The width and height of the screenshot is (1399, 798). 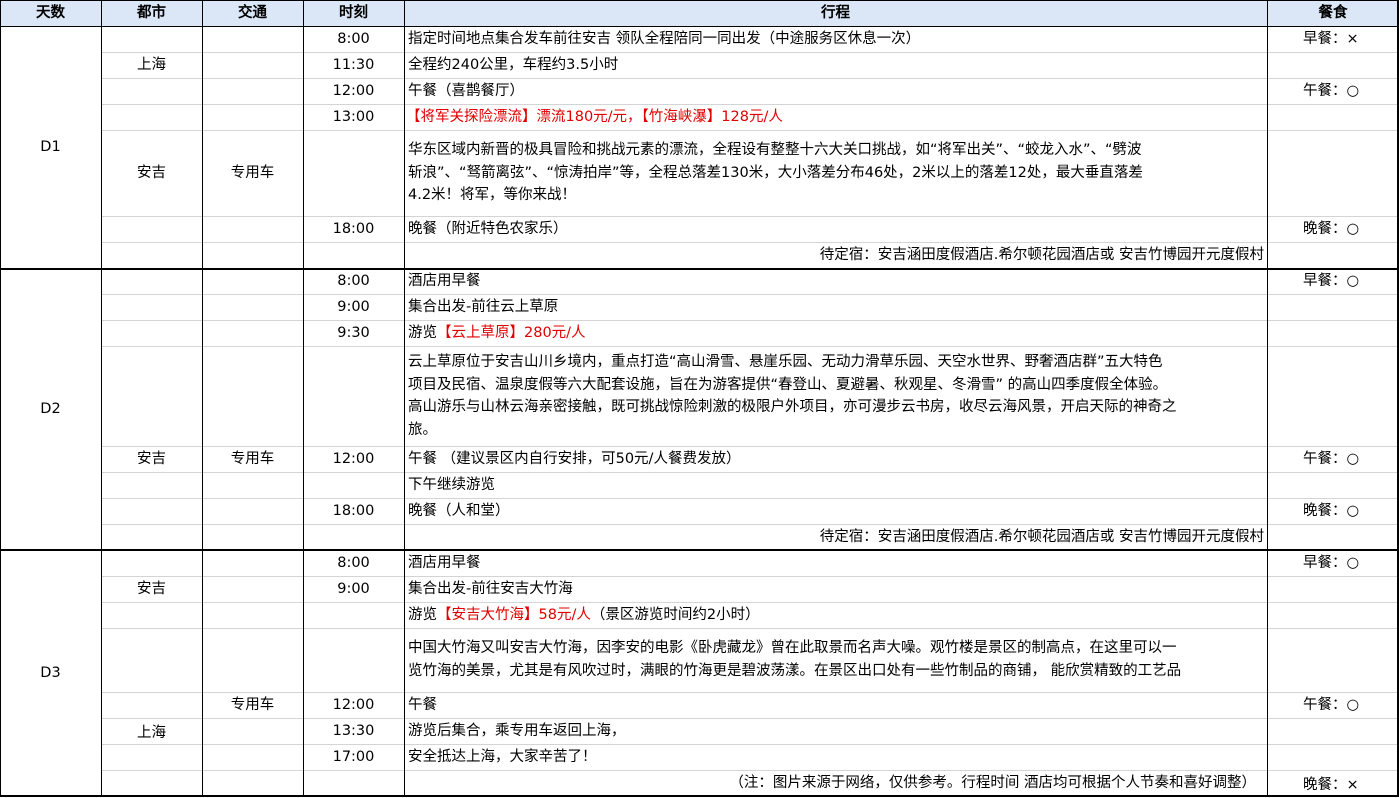 I want to click on itinerary-item: 下午继续游览, so click(x=451, y=485).